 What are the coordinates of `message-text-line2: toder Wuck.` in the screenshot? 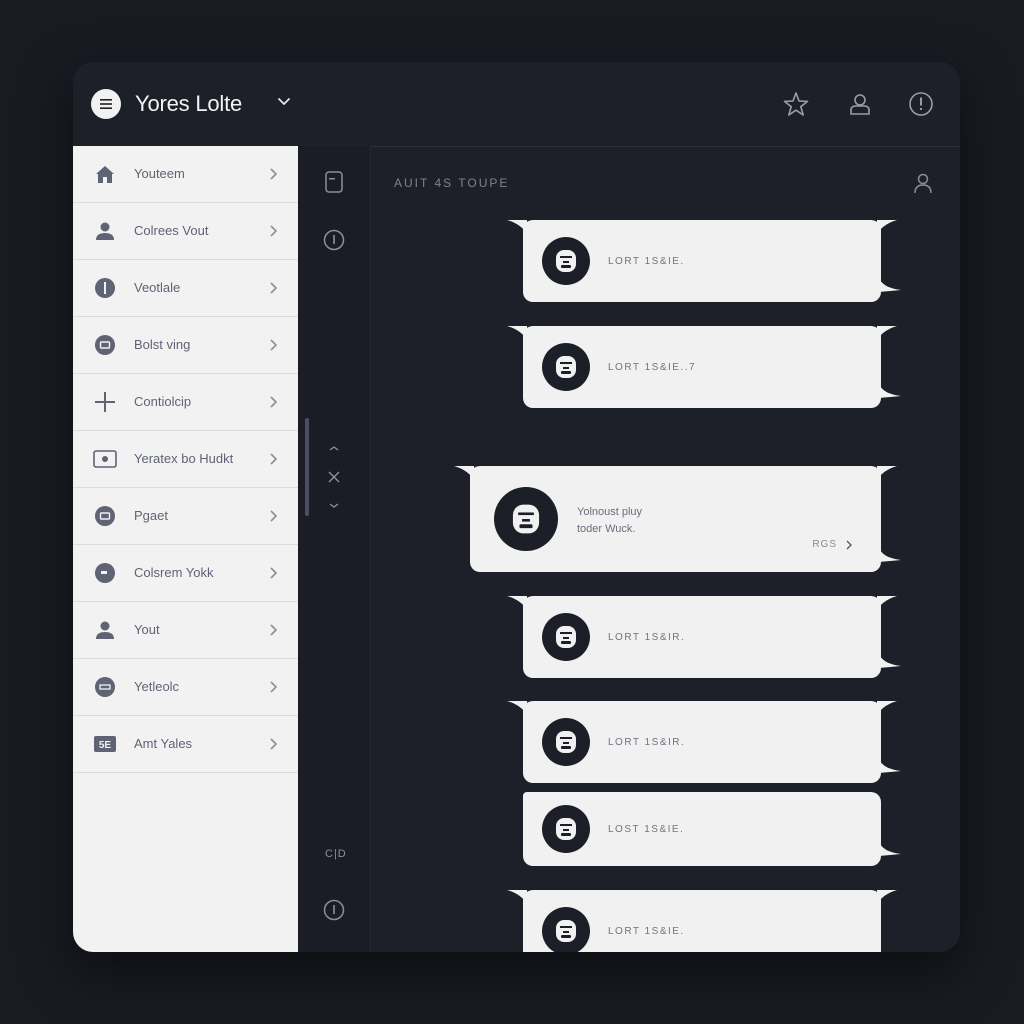 It's located at (606, 529).